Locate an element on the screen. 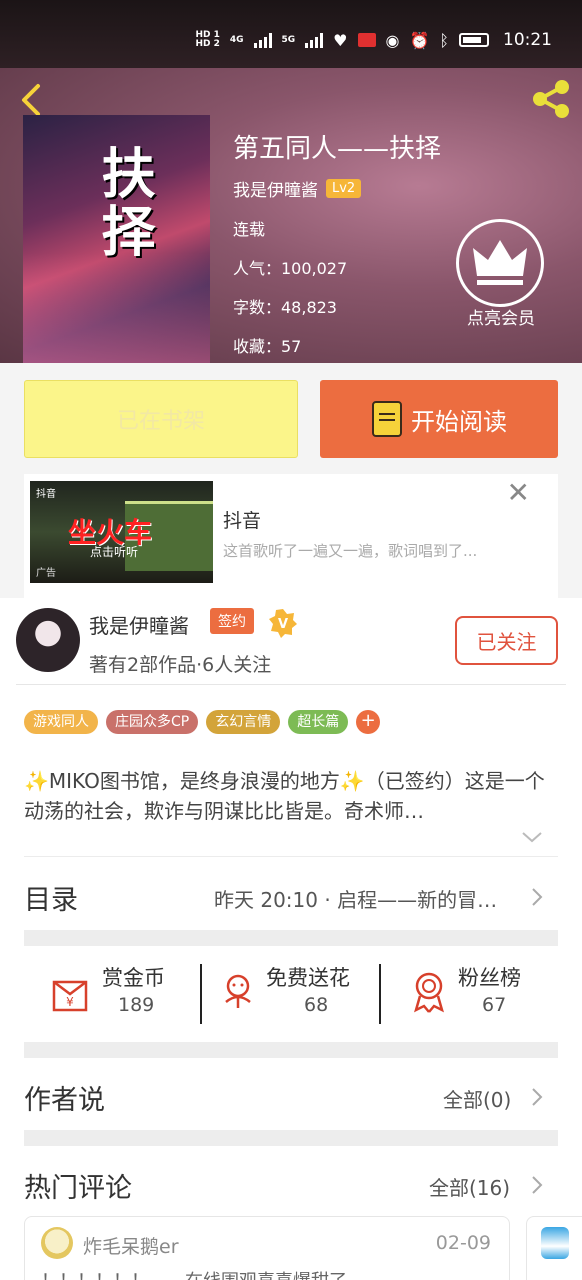 The width and height of the screenshot is (582, 1280). comment-card is located at coordinates (554, 1248).